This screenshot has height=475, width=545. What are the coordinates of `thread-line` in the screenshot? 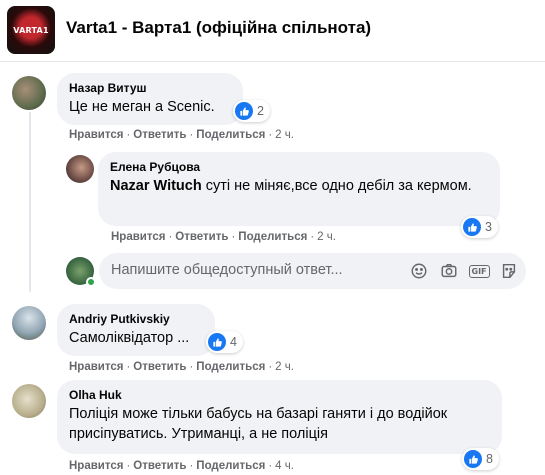 It's located at (30, 202).